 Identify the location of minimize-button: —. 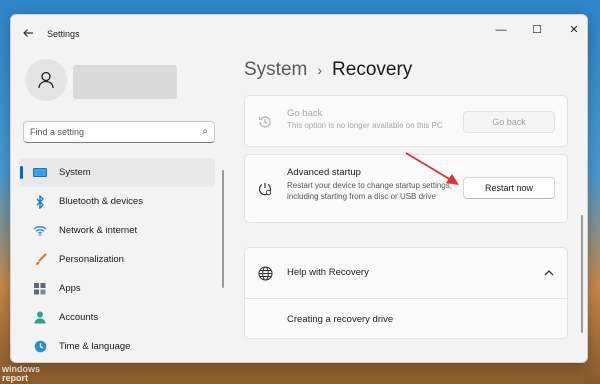
(501, 30).